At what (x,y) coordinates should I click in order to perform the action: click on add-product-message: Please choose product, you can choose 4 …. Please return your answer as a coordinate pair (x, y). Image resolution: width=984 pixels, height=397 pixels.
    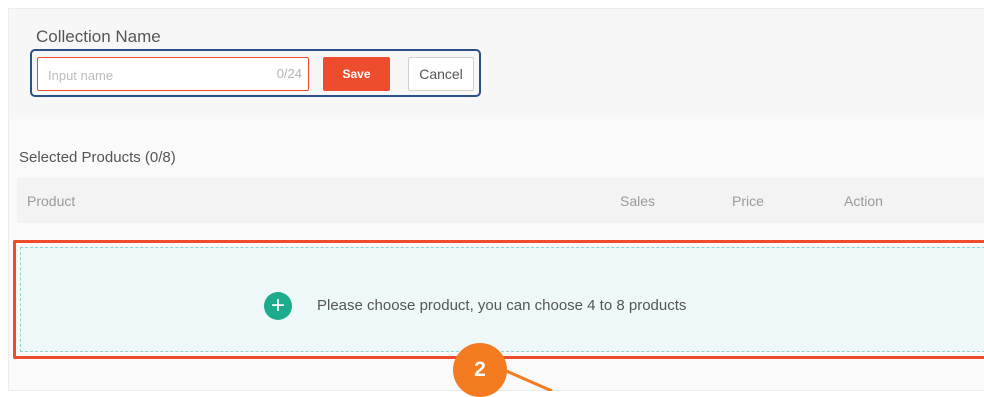
    Looking at the image, I should click on (501, 305).